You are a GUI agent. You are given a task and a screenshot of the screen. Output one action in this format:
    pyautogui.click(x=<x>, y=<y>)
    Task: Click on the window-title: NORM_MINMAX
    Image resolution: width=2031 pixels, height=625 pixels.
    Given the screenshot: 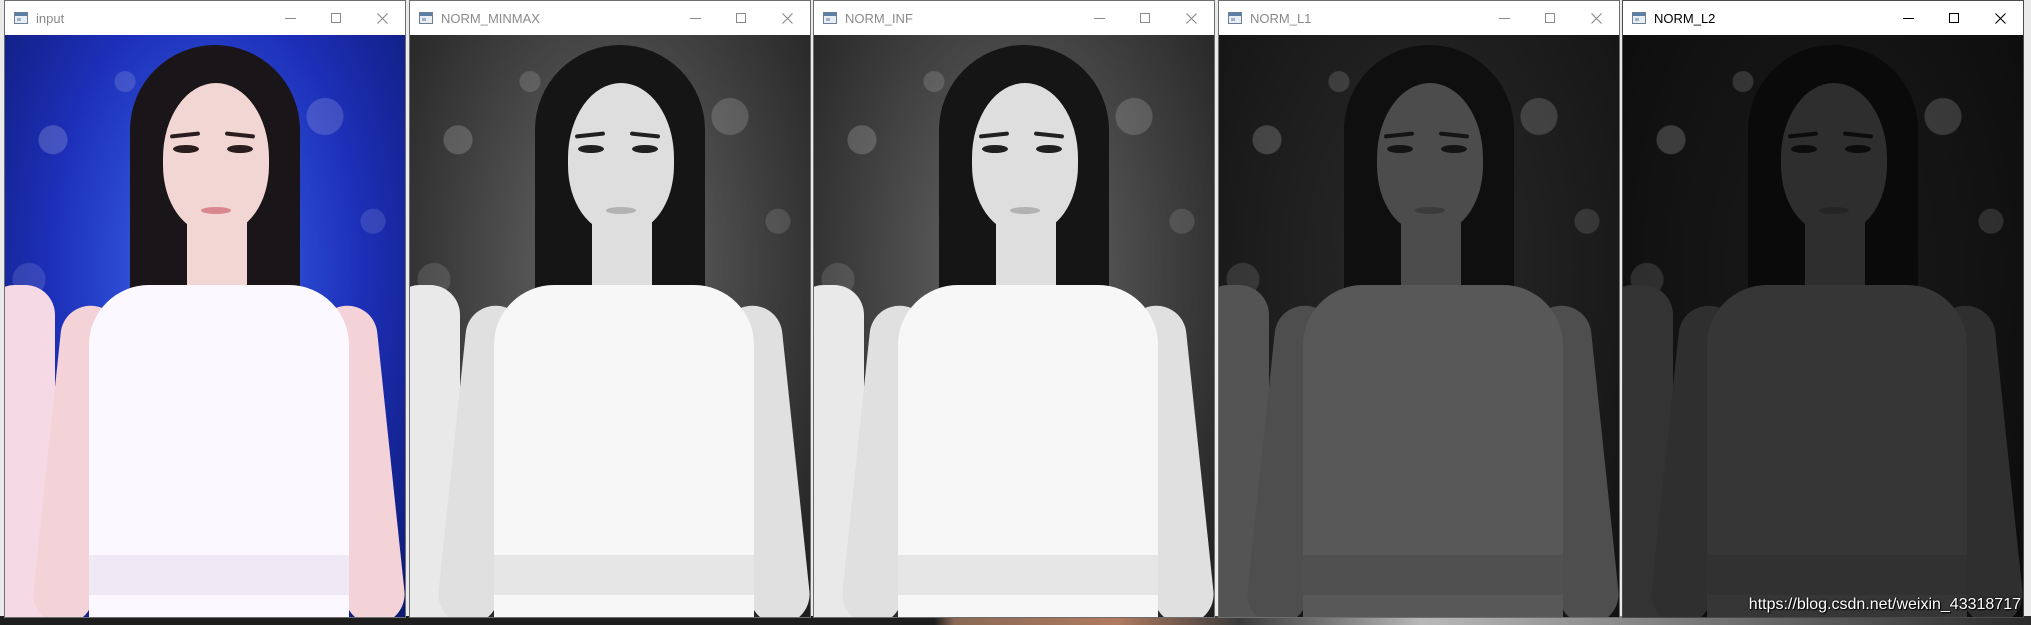 What is the action you would take?
    pyautogui.click(x=490, y=18)
    